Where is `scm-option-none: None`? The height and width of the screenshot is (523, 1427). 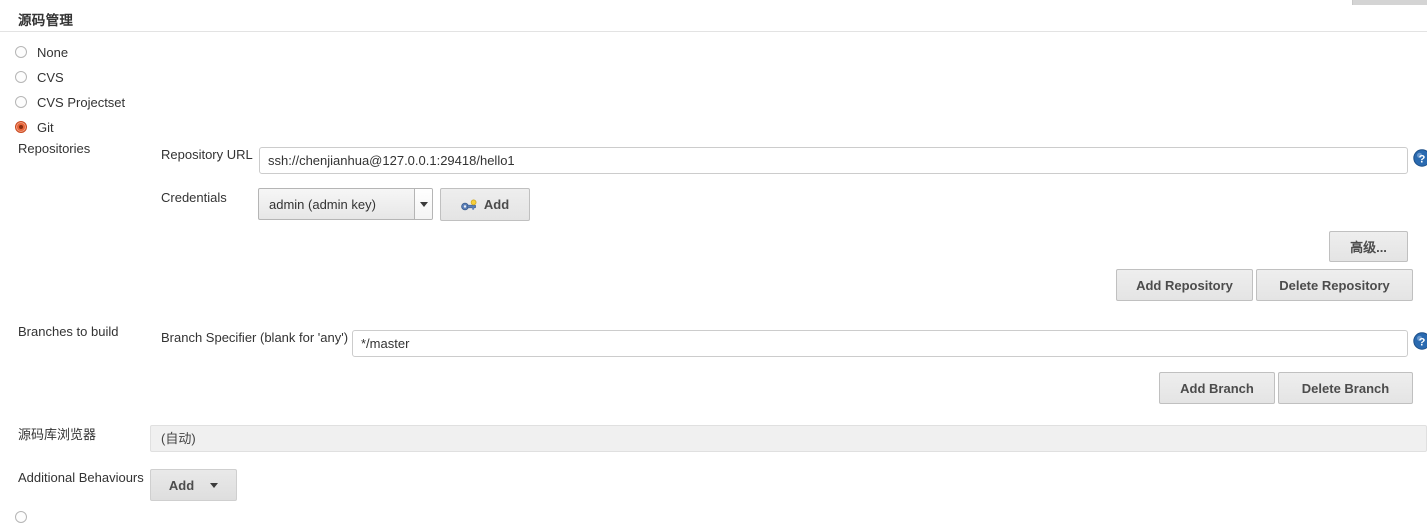 scm-option-none: None is located at coordinates (41, 52).